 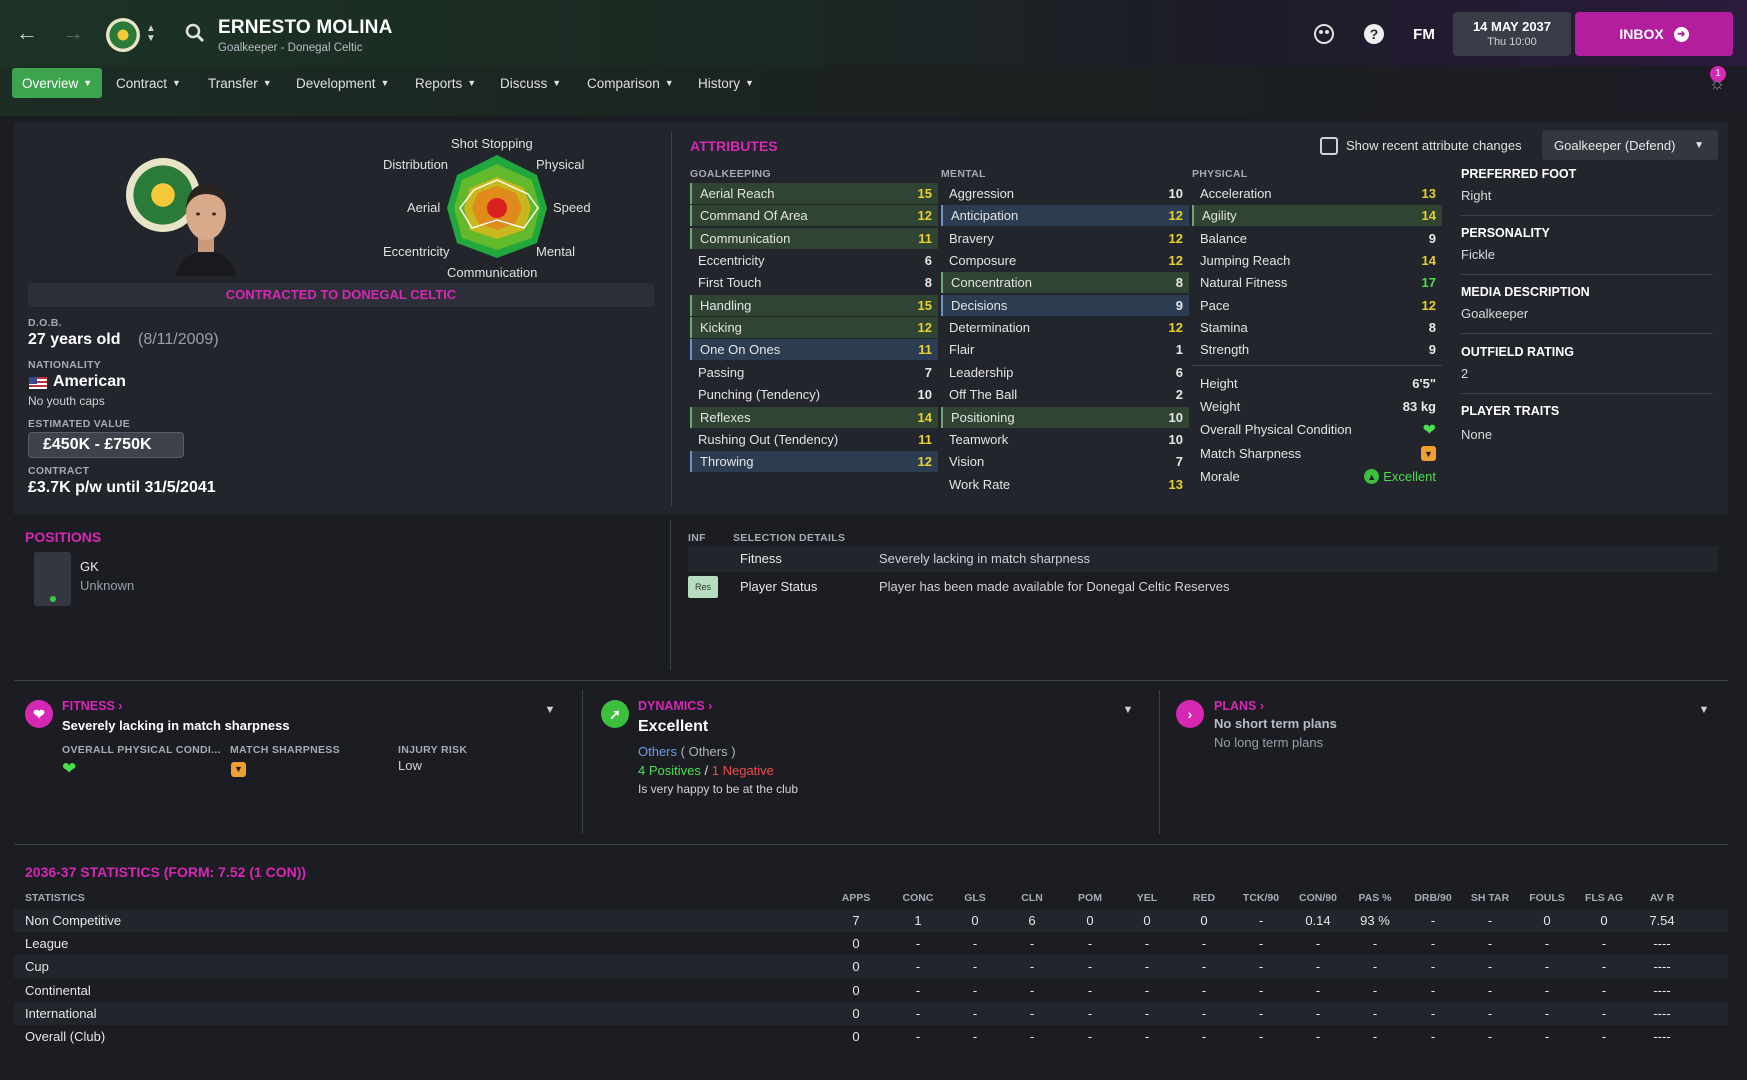 What do you see at coordinates (814, 305) in the screenshot?
I see `attribute-row: Handling 15` at bounding box center [814, 305].